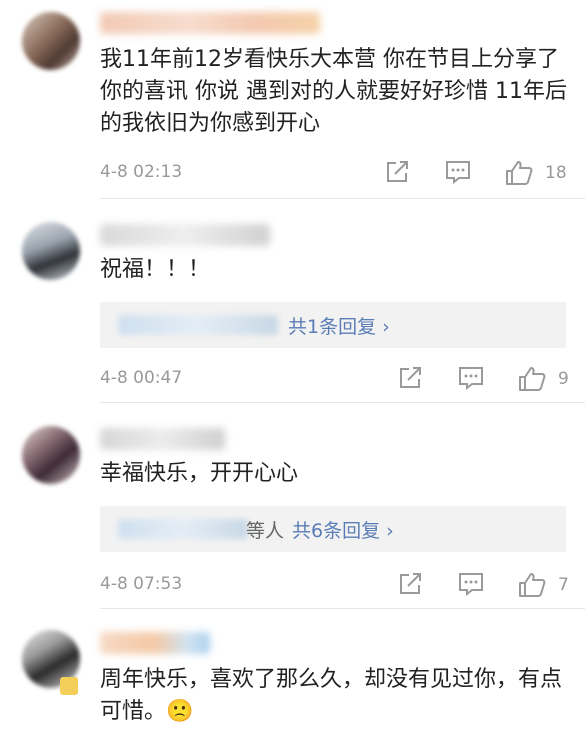 The height and width of the screenshot is (735, 585). I want to click on comment-text: 祝福！！！, so click(155, 269).